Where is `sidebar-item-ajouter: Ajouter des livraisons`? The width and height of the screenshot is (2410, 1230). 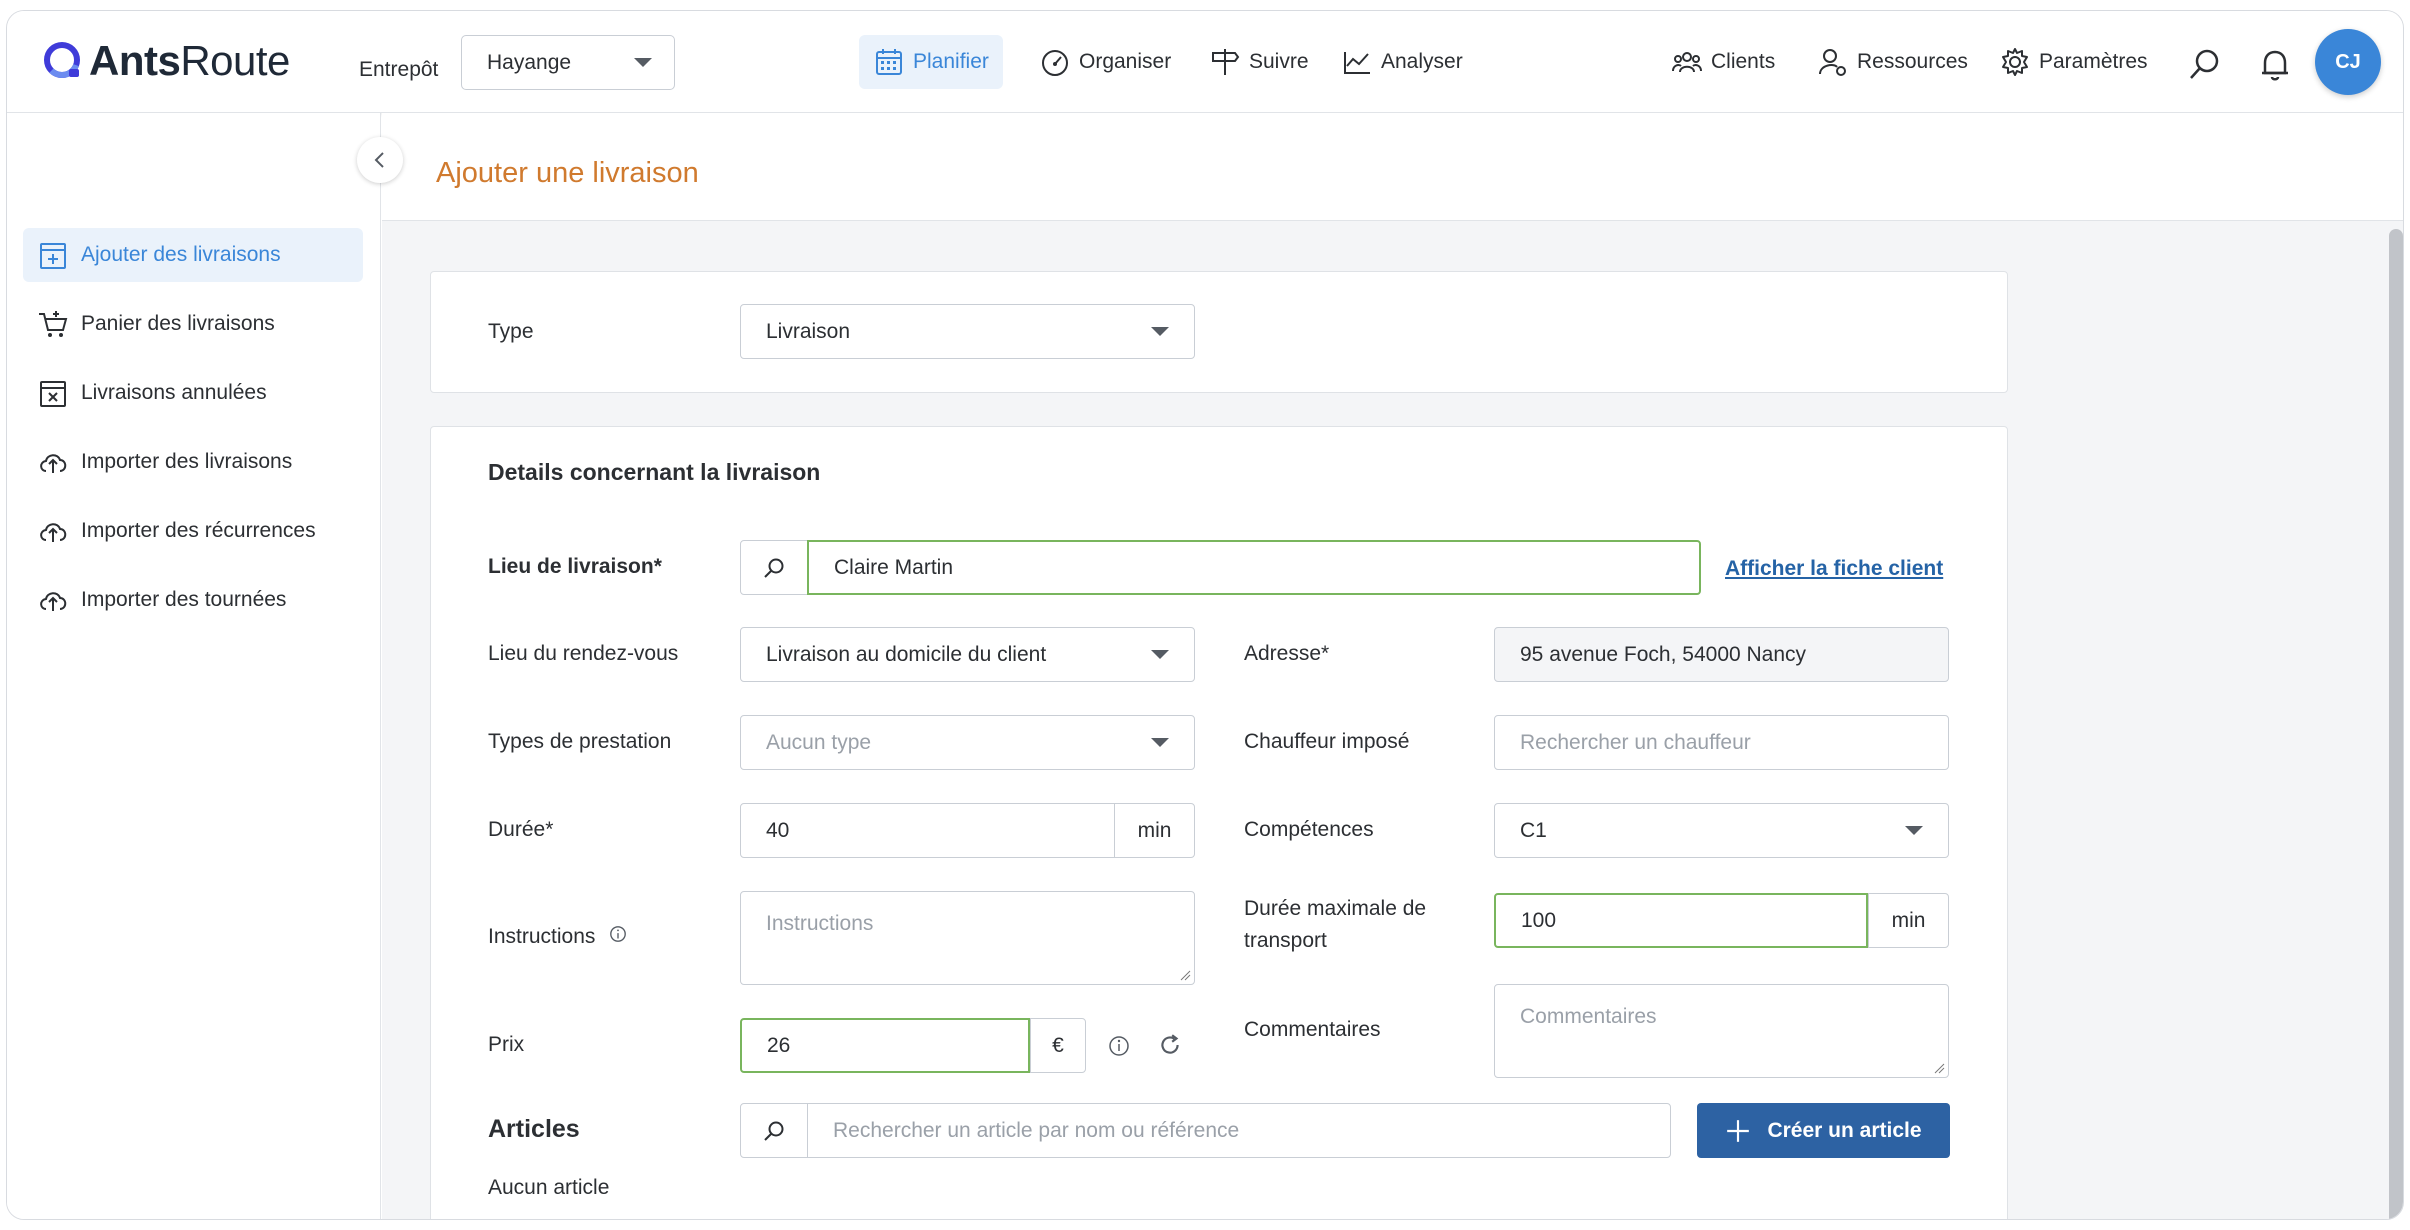
sidebar-item-ajouter: Ajouter des livraisons is located at coordinates (193, 255).